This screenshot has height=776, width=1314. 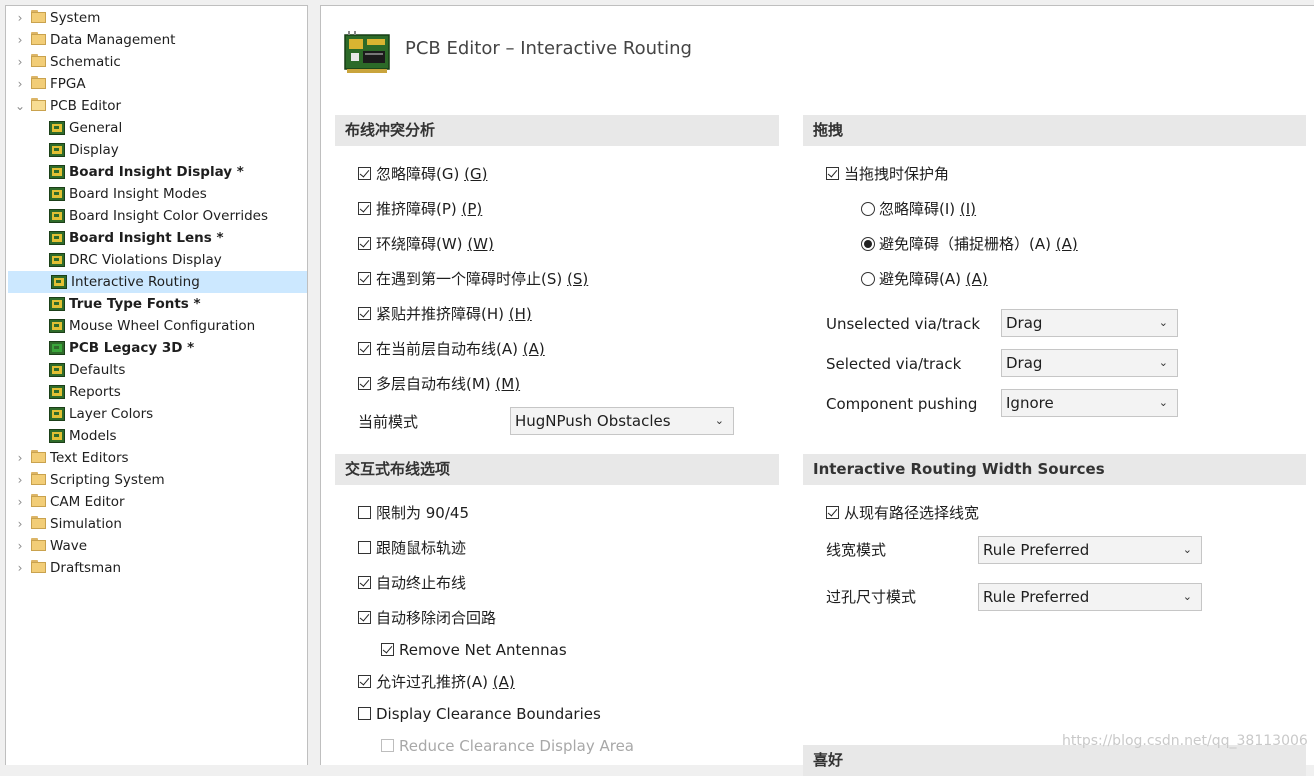 I want to click on tree-item-label: Simulation, so click(x=86, y=524).